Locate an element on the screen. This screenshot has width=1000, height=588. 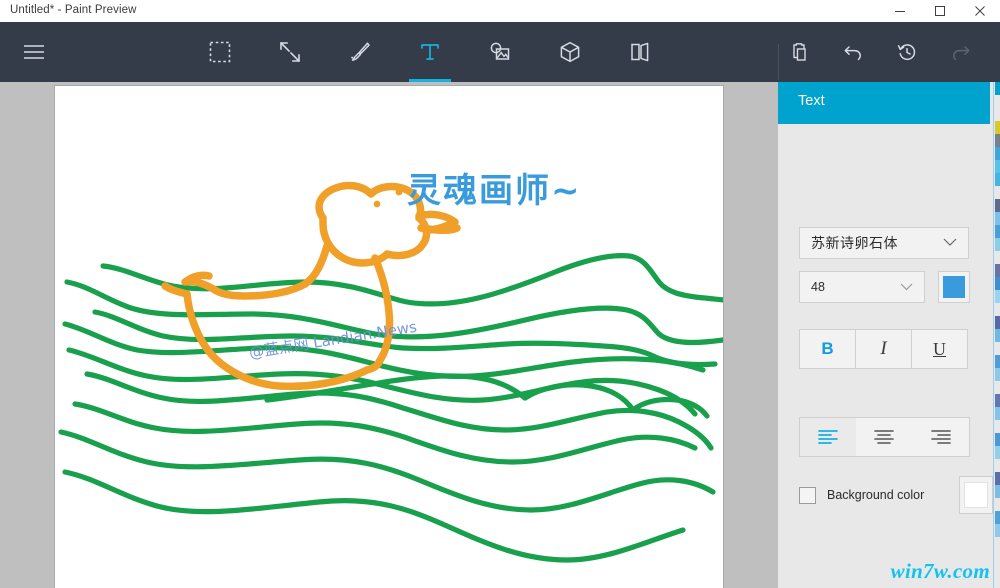
crop-resize-tool-button is located at coordinates (290, 52).